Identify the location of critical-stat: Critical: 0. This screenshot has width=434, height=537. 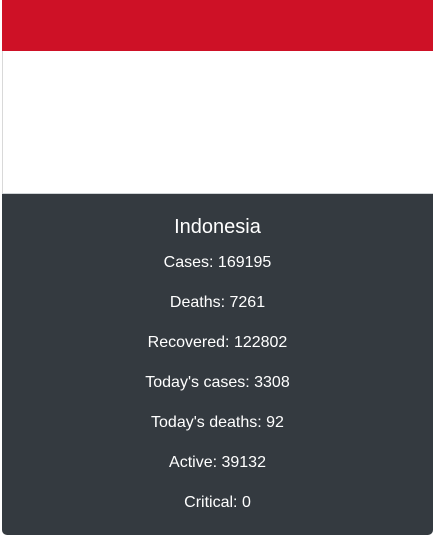
(217, 502).